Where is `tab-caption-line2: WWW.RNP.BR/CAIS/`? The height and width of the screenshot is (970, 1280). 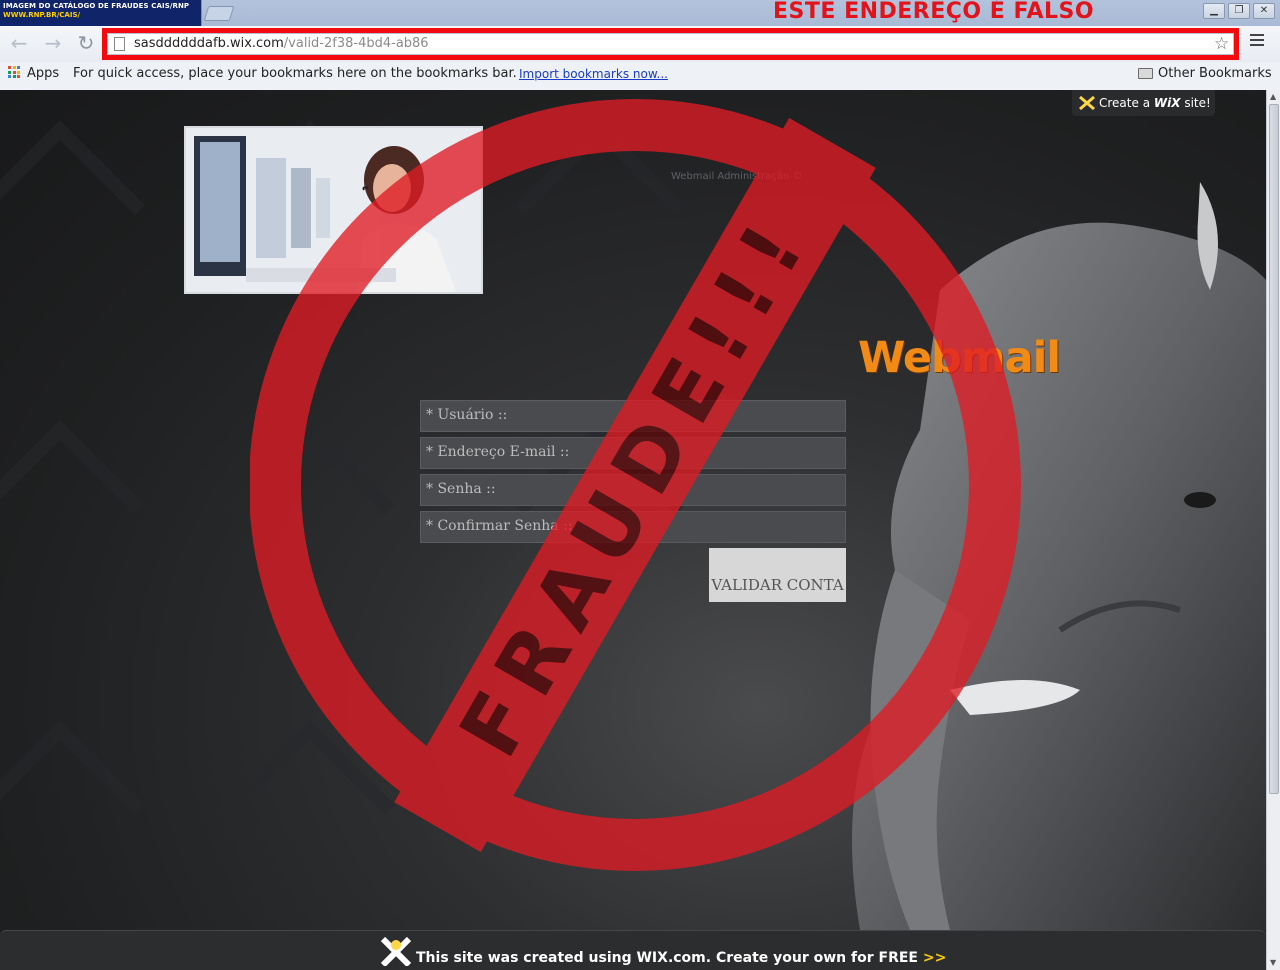 tab-caption-line2: WWW.RNP.BR/CAIS/ is located at coordinates (42, 15).